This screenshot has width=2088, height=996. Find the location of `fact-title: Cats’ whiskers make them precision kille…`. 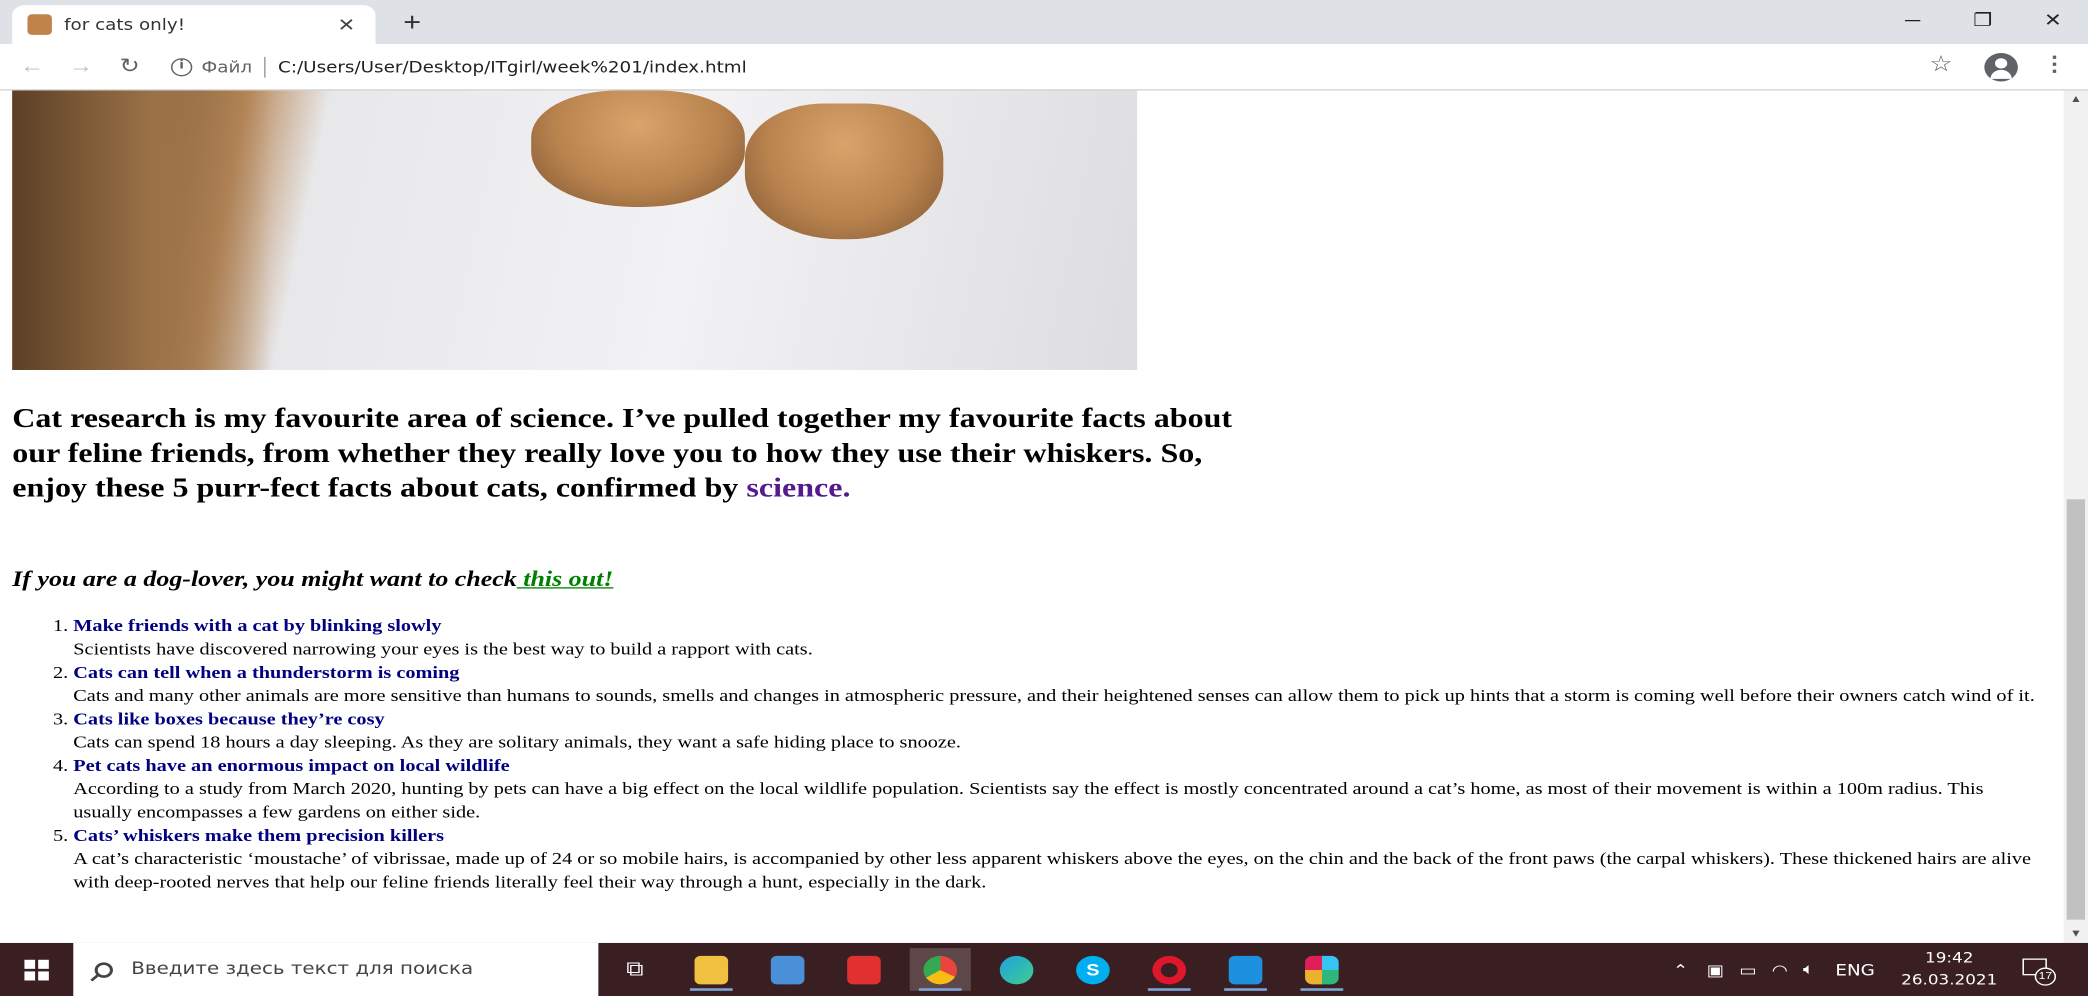

fact-title: Cats’ whiskers make them precision kille… is located at coordinates (259, 835).